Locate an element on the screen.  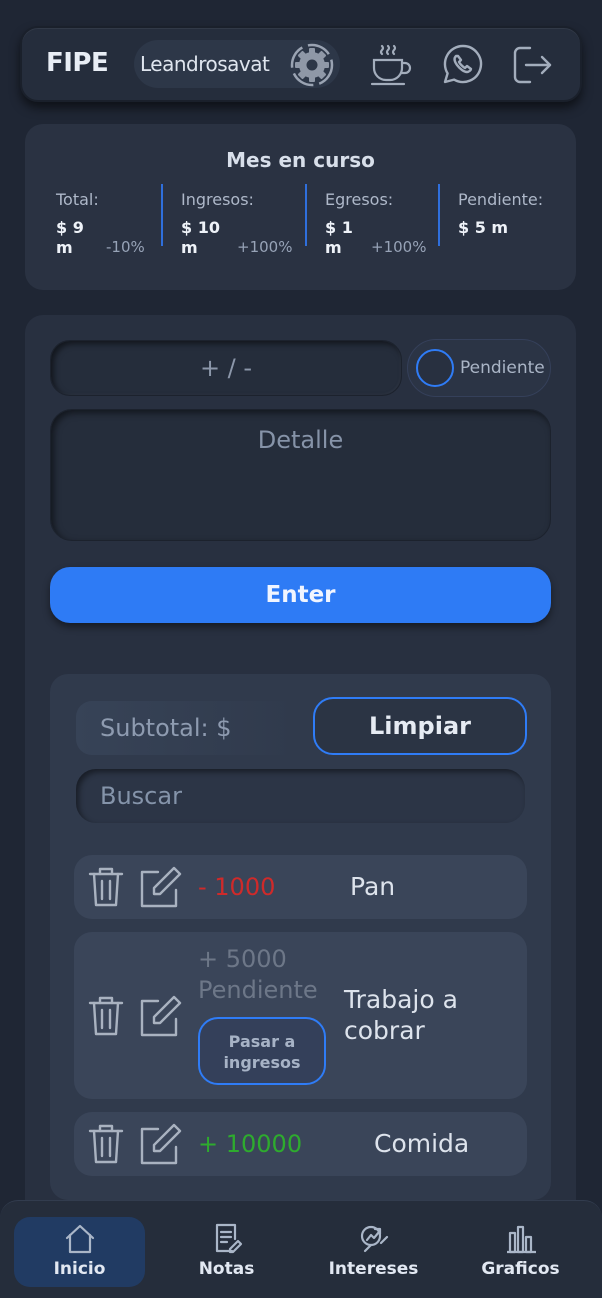
stat-value: $ 9 m is located at coordinates (70, 237).